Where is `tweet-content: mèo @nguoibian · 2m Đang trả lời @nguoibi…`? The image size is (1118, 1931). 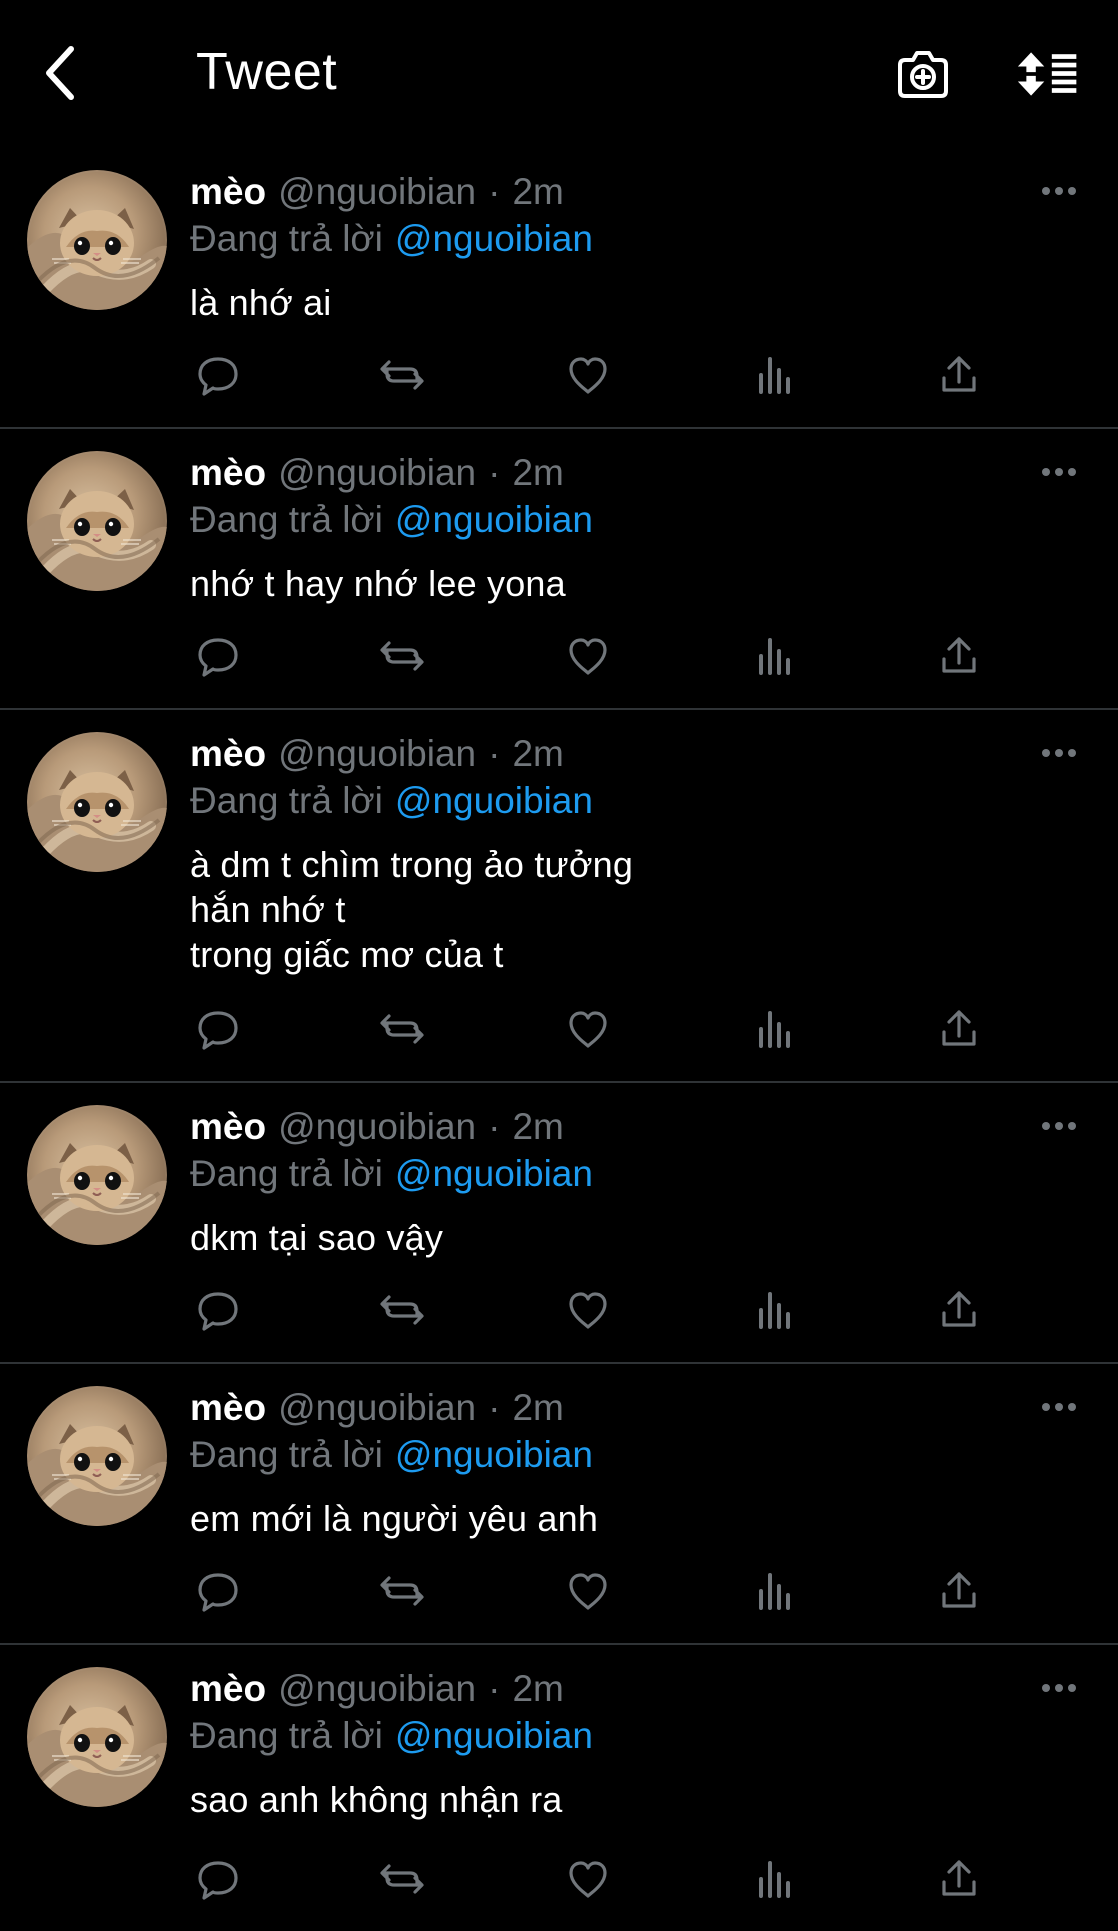 tweet-content: mèo @nguoibian · 2m Đang trả lời @nguoibi… is located at coordinates (635, 246).